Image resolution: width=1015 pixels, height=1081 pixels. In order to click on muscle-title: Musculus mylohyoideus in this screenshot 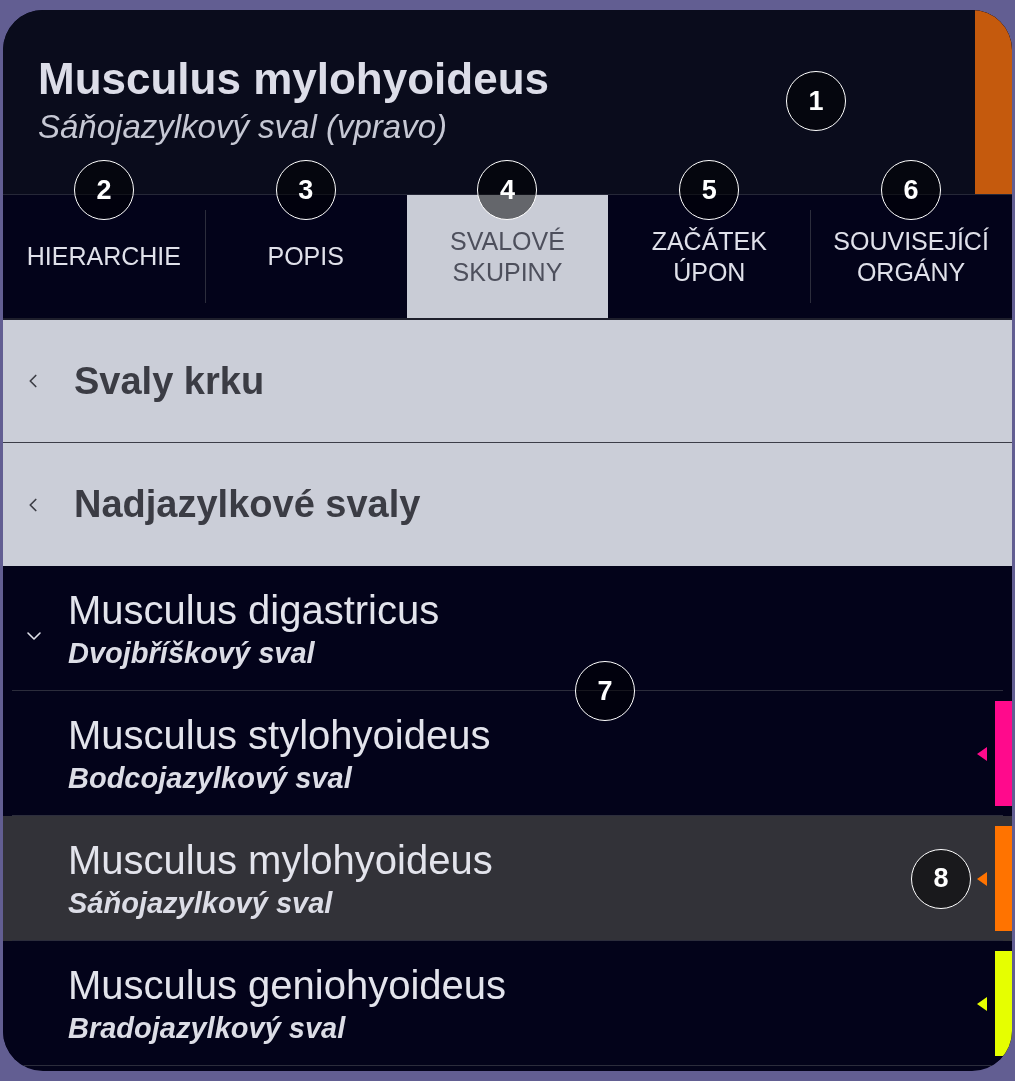, I will do `click(293, 79)`.